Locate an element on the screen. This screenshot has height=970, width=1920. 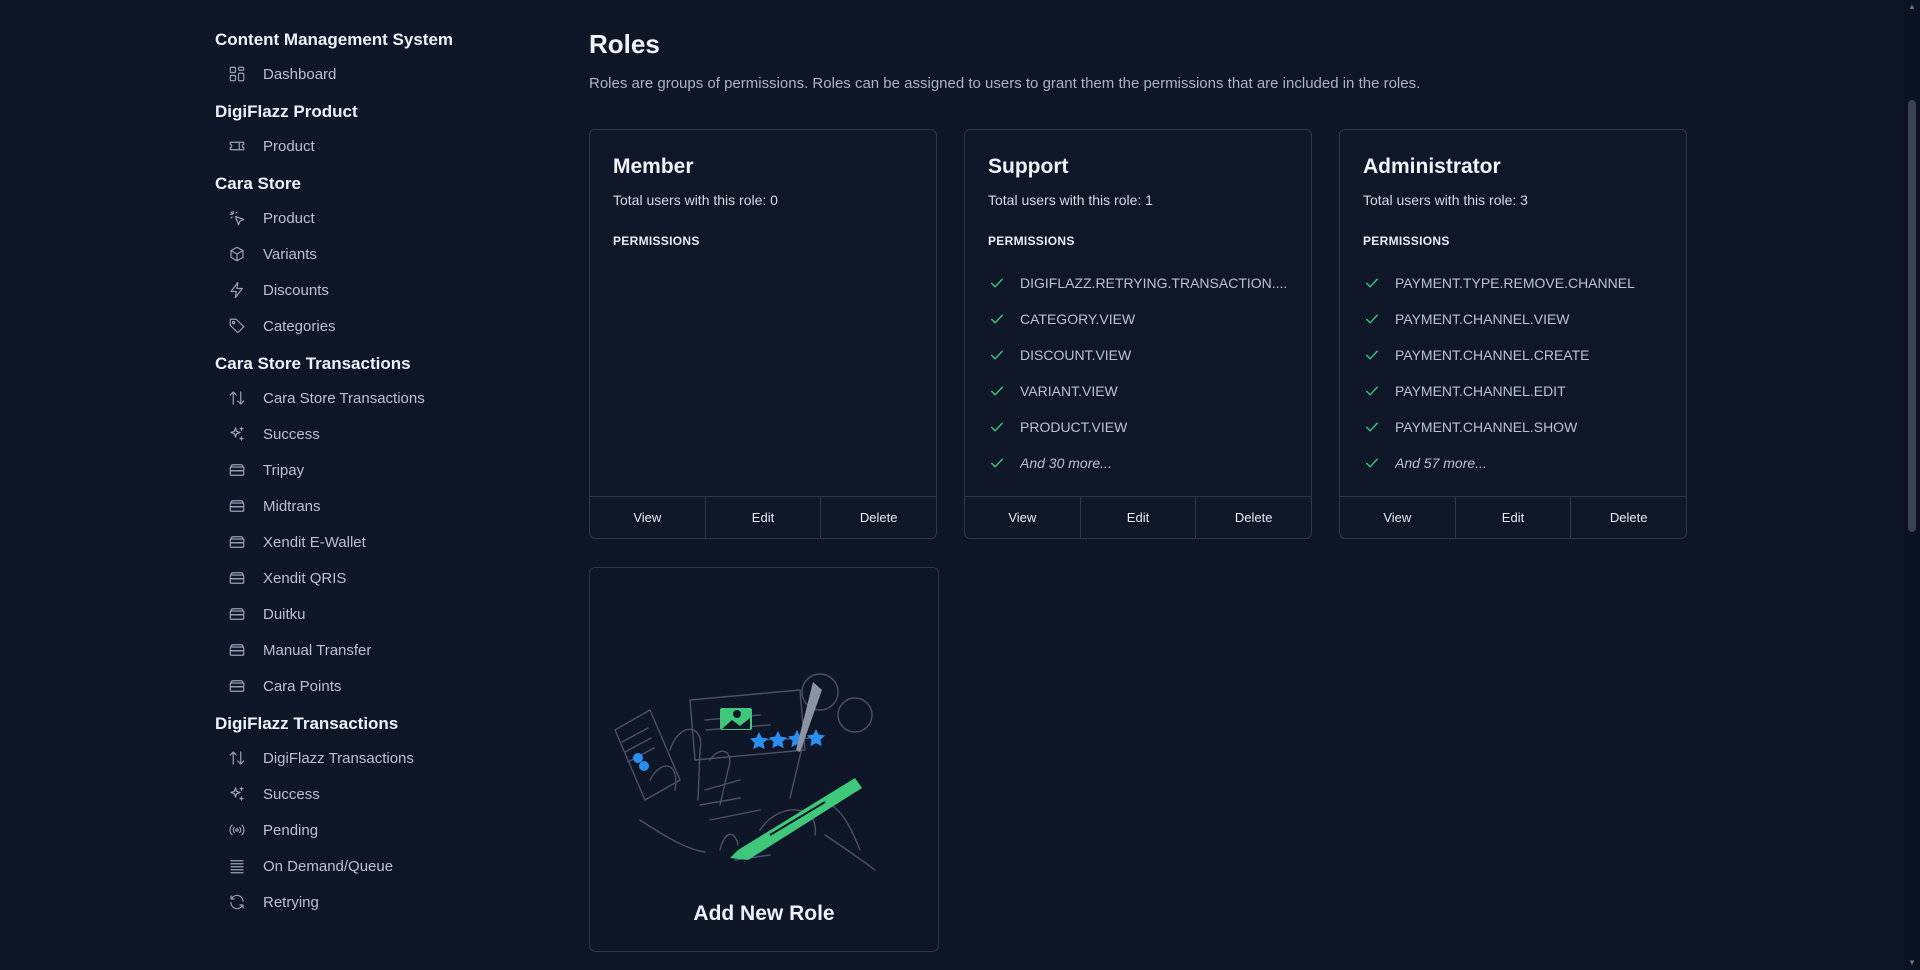
sidebar-item-variants: Variants is located at coordinates (375, 254).